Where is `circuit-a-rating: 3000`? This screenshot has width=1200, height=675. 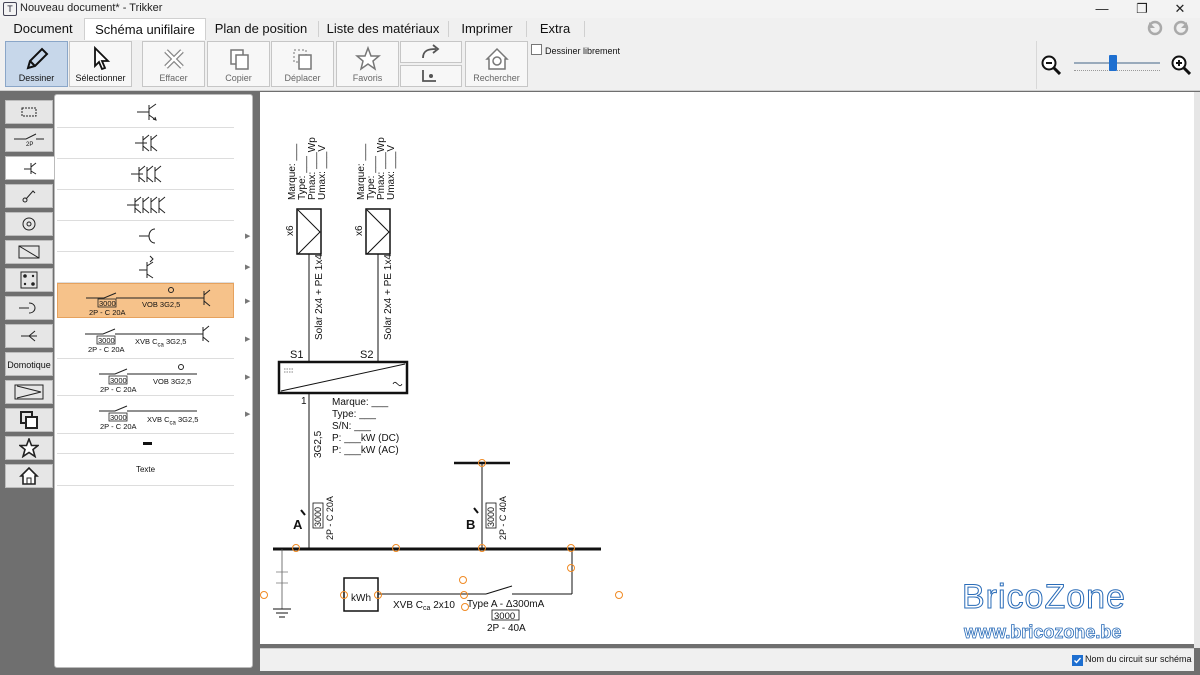
circuit-a-rating: 3000 is located at coordinates (318, 517).